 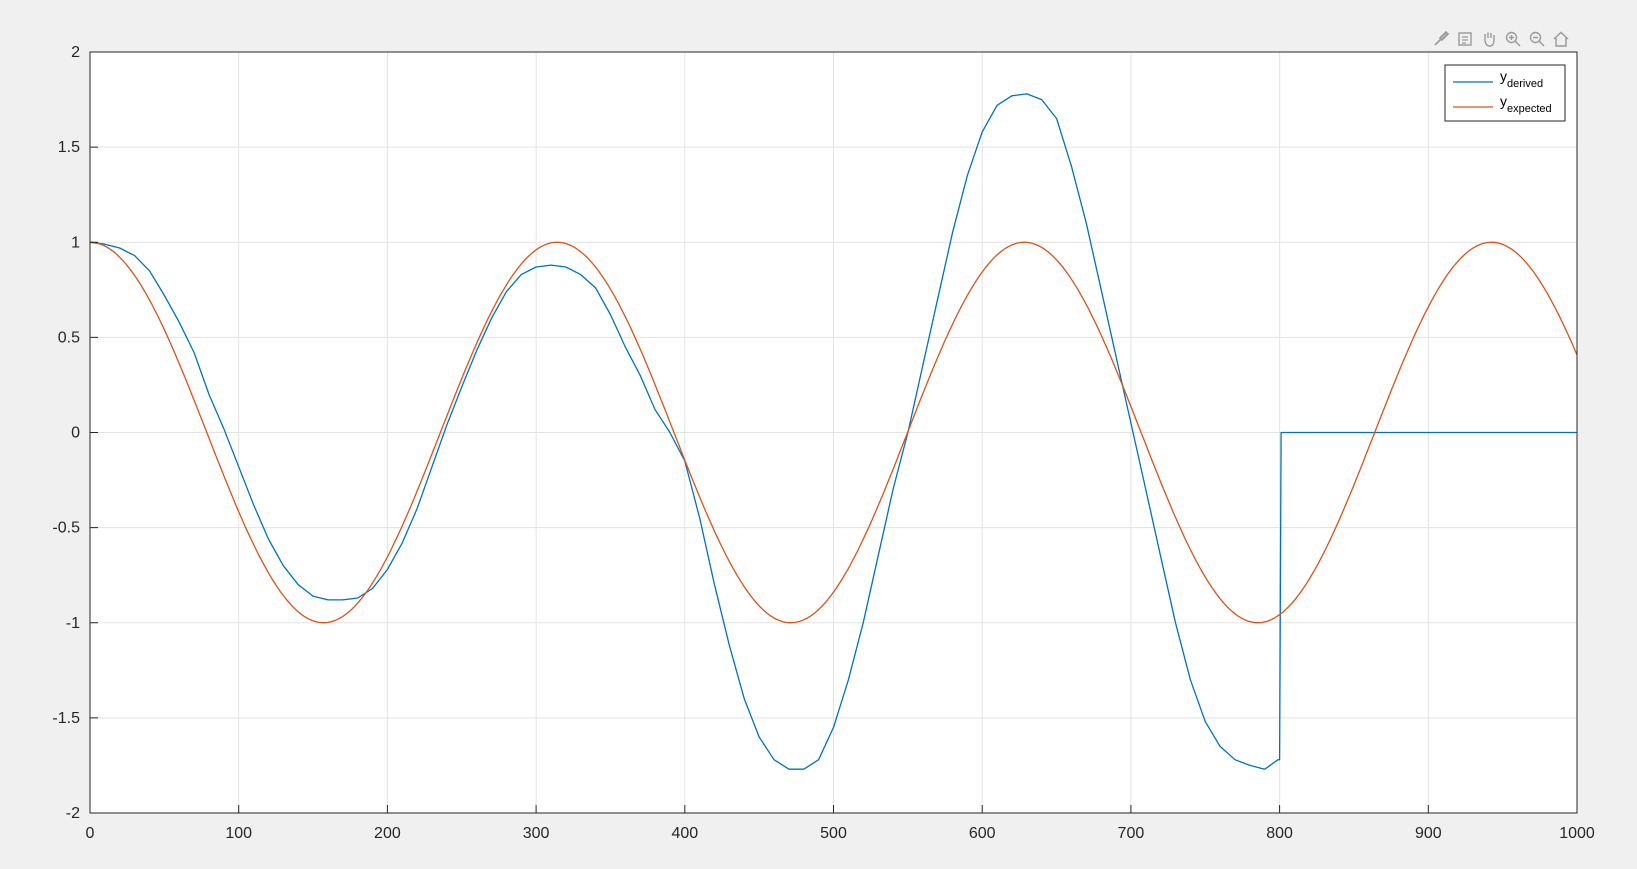 What do you see at coordinates (69, 147) in the screenshot?
I see `y-tick-label: 1.5` at bounding box center [69, 147].